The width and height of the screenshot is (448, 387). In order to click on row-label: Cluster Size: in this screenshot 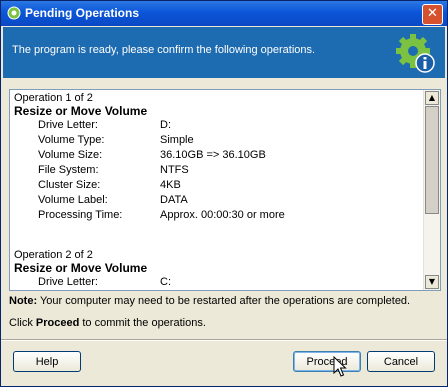, I will do `click(69, 185)`.